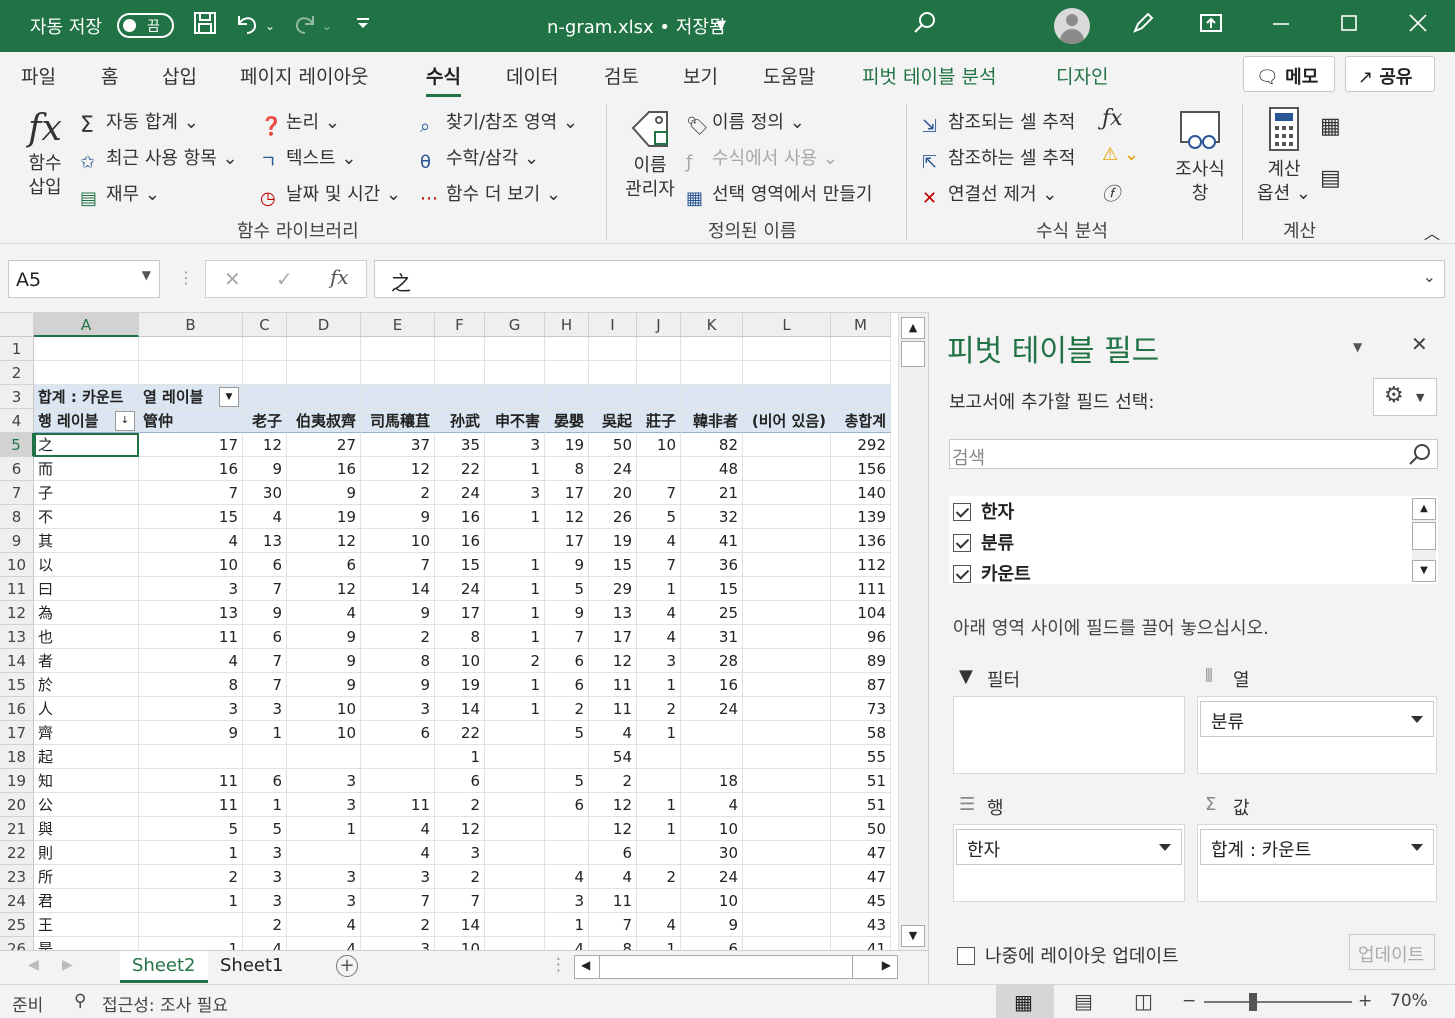  What do you see at coordinates (443, 79) in the screenshot?
I see `tab-formulas: 수식` at bounding box center [443, 79].